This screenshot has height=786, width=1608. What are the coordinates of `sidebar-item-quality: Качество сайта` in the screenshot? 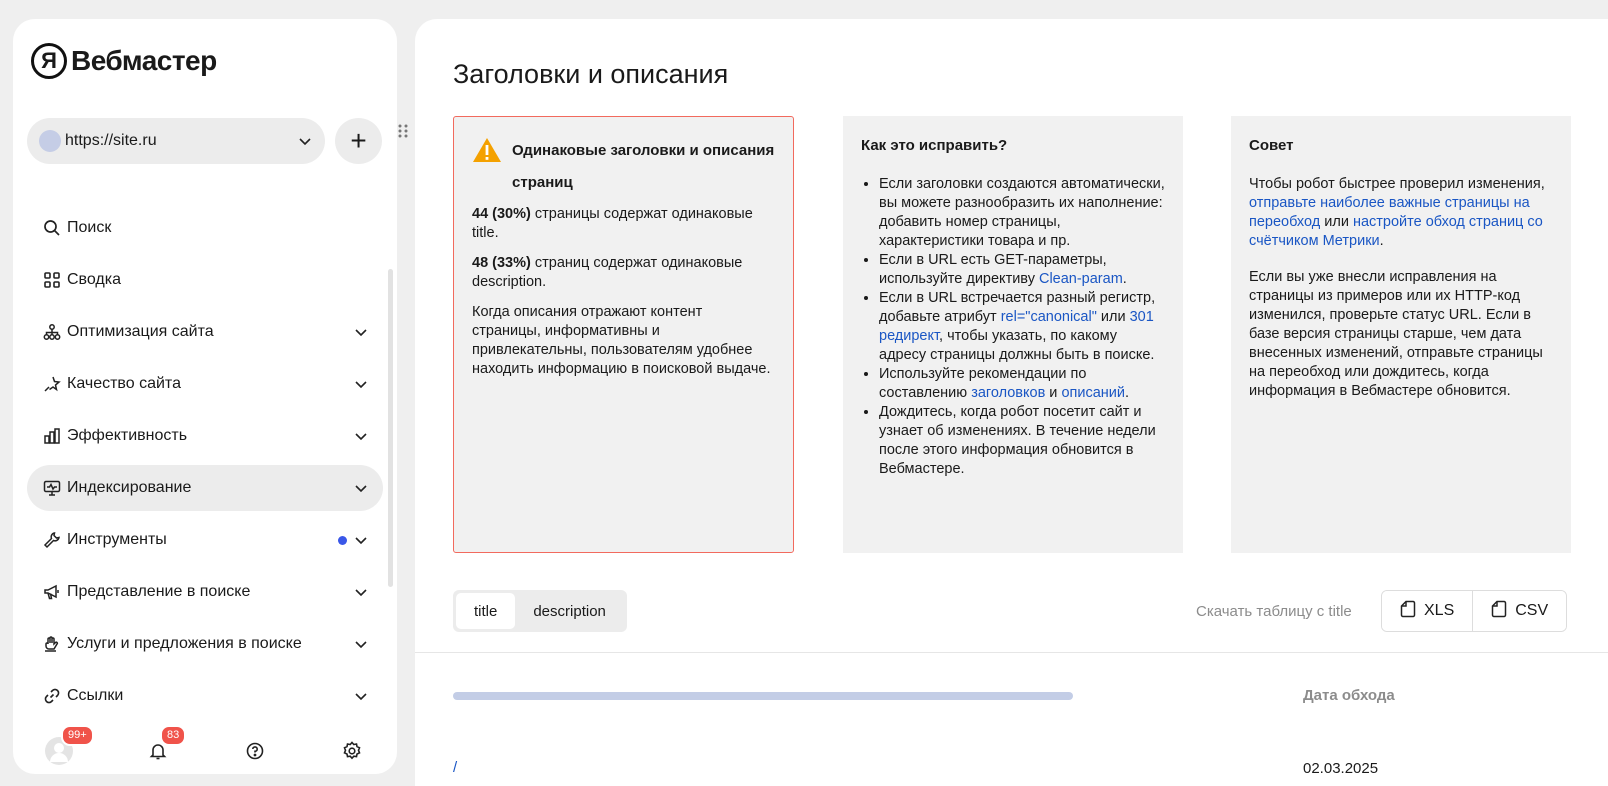 It's located at (205, 384).